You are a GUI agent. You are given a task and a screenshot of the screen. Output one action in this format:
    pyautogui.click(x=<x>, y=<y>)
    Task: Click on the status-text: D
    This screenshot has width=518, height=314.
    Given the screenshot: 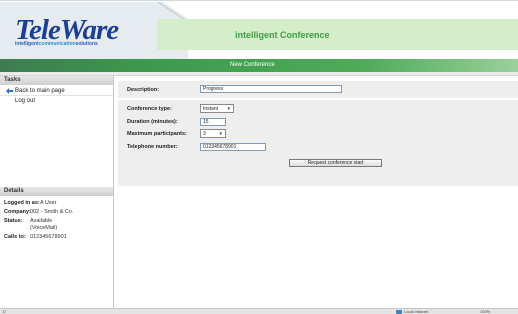 What is the action you would take?
    pyautogui.click(x=4, y=311)
    